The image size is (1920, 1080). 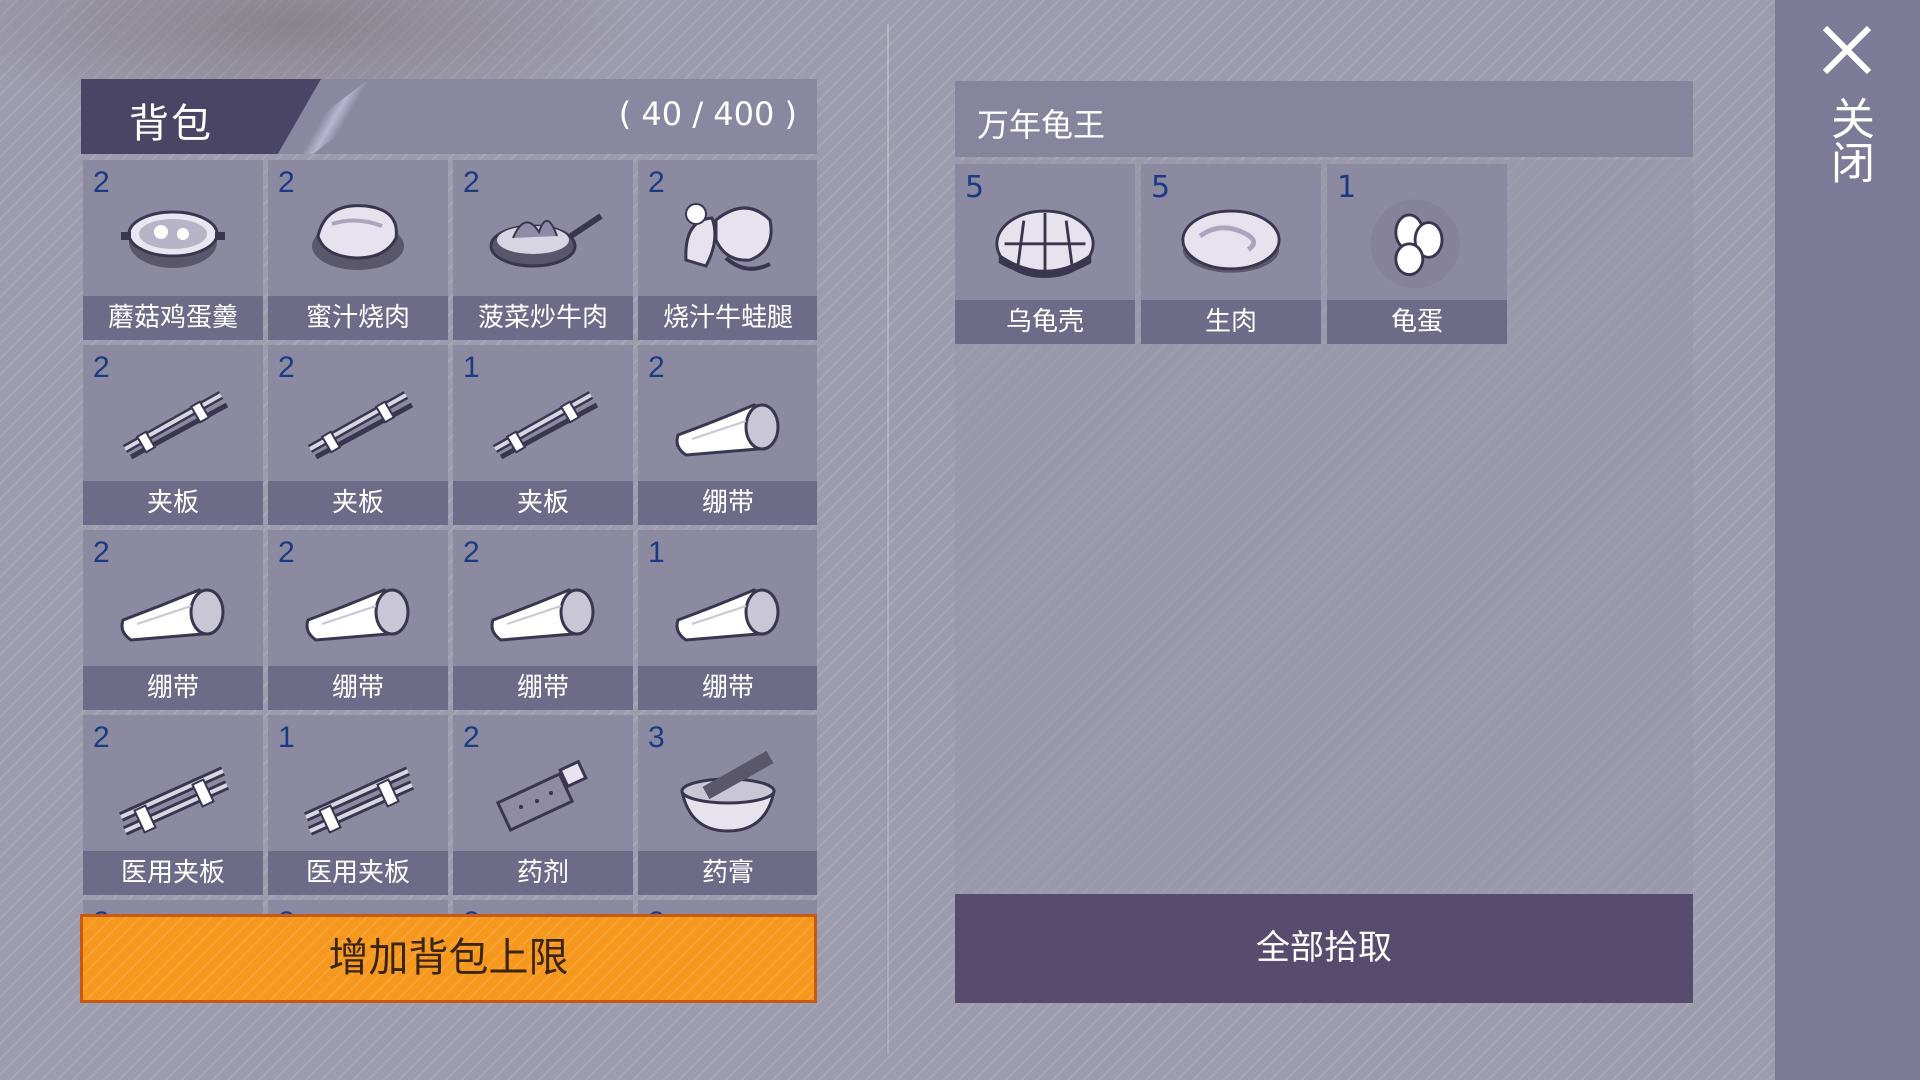 I want to click on turtle-egg-icon, so click(x=1415, y=244).